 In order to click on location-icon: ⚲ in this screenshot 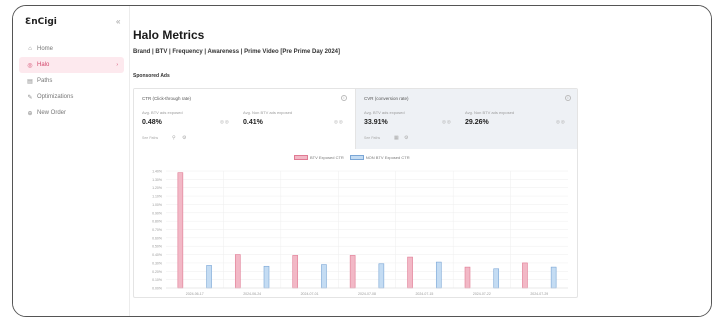, I will do `click(174, 138)`.